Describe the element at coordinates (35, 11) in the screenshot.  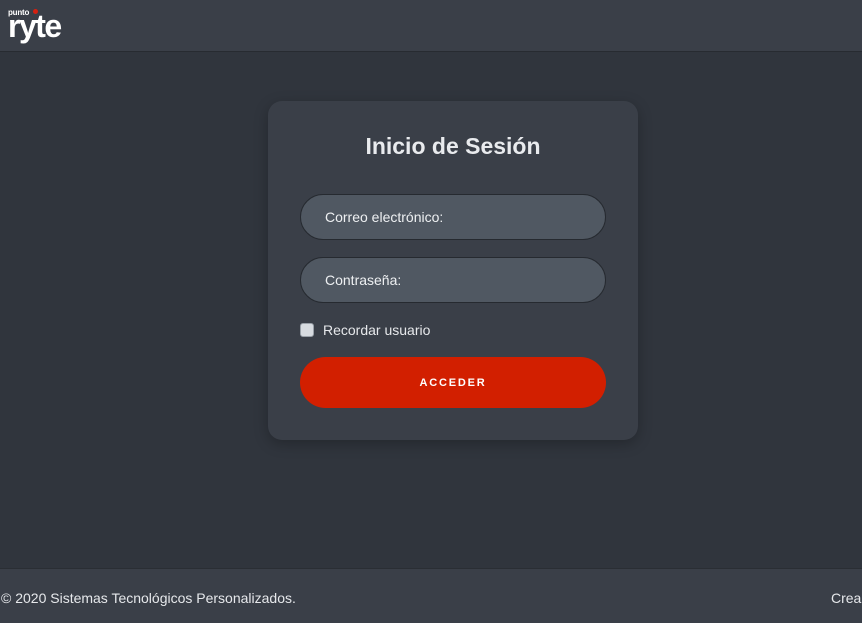
I see `logo-dot-icon` at that location.